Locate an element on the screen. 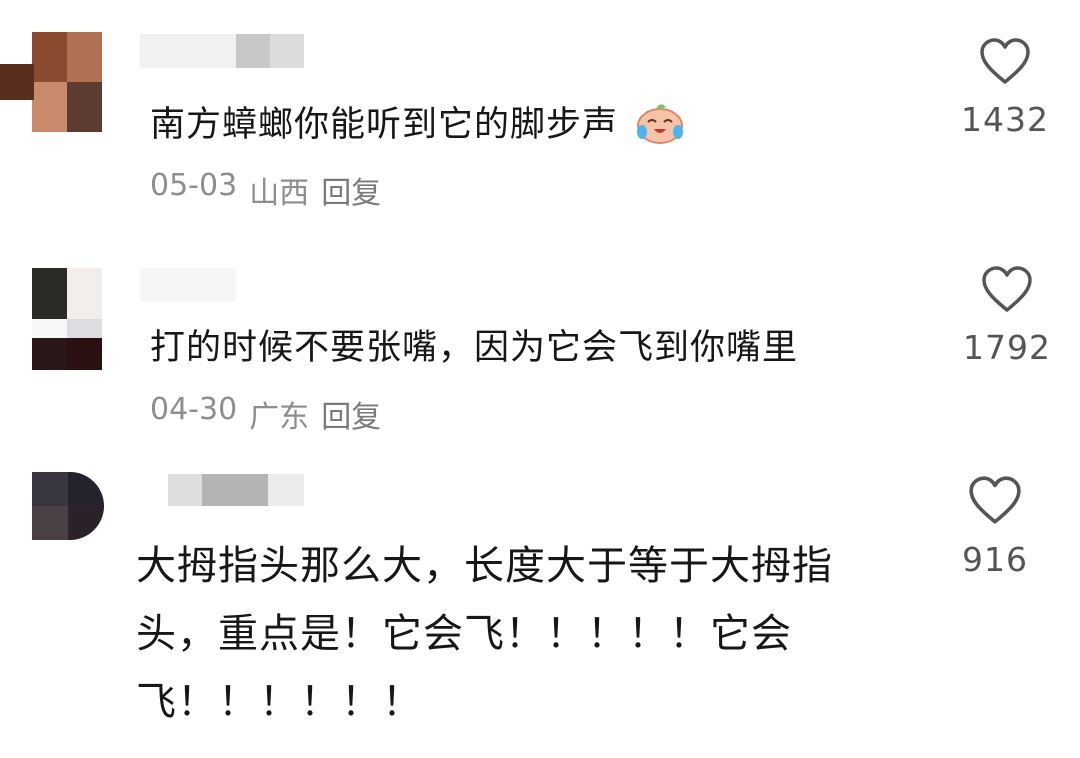  comment-location: 广东 is located at coordinates (279, 417).